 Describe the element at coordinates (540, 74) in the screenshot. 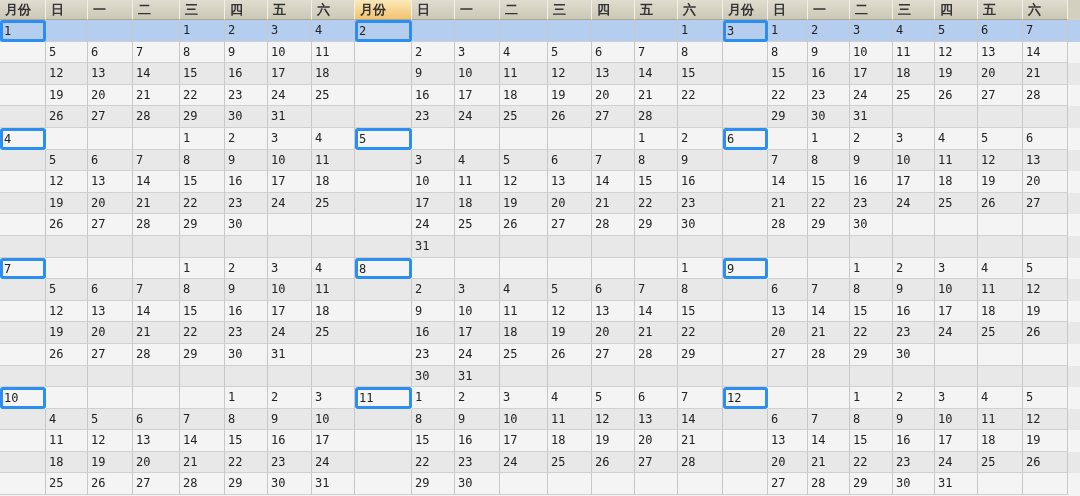

I see `table-row: 12 13 14 15 16 17 18 9 10 11 12 13 14 15 15 16 17 18 19 20 21` at that location.